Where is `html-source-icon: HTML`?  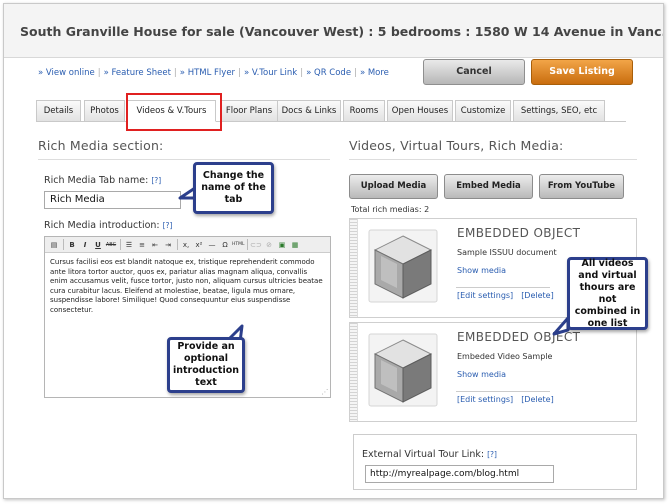
html-source-icon: HTML is located at coordinates (238, 245).